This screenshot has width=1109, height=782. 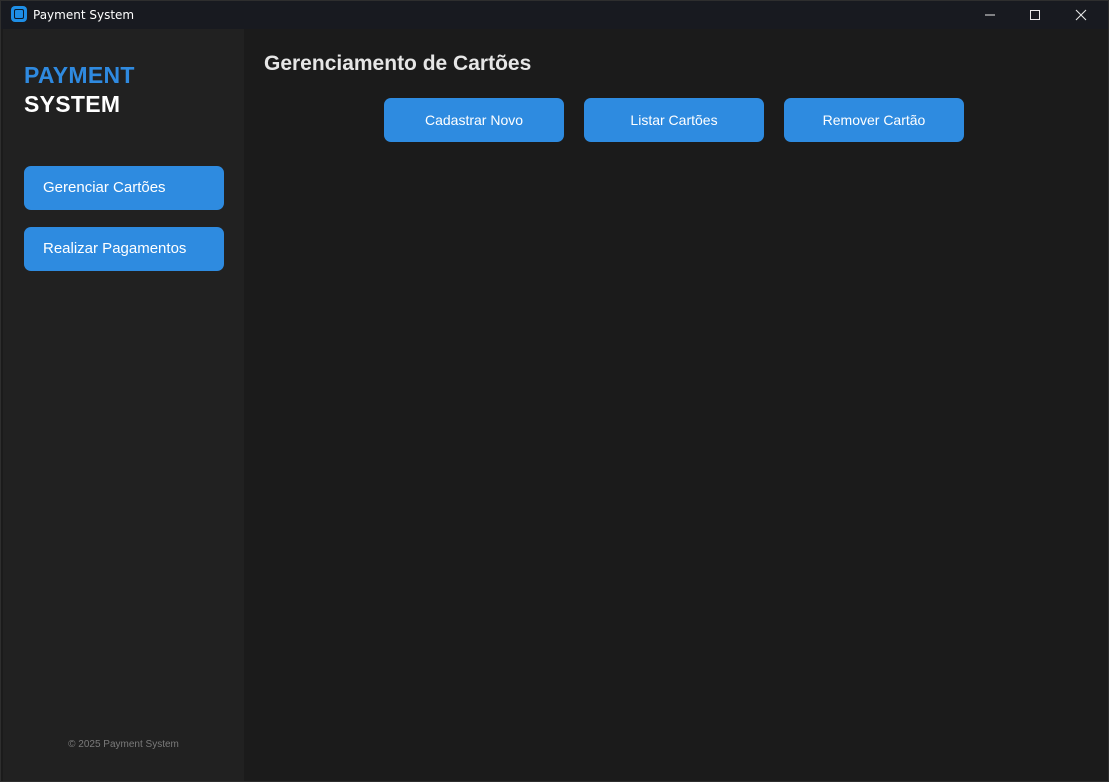 I want to click on remover-cartao-button: Remover Cartão, so click(x=874, y=120).